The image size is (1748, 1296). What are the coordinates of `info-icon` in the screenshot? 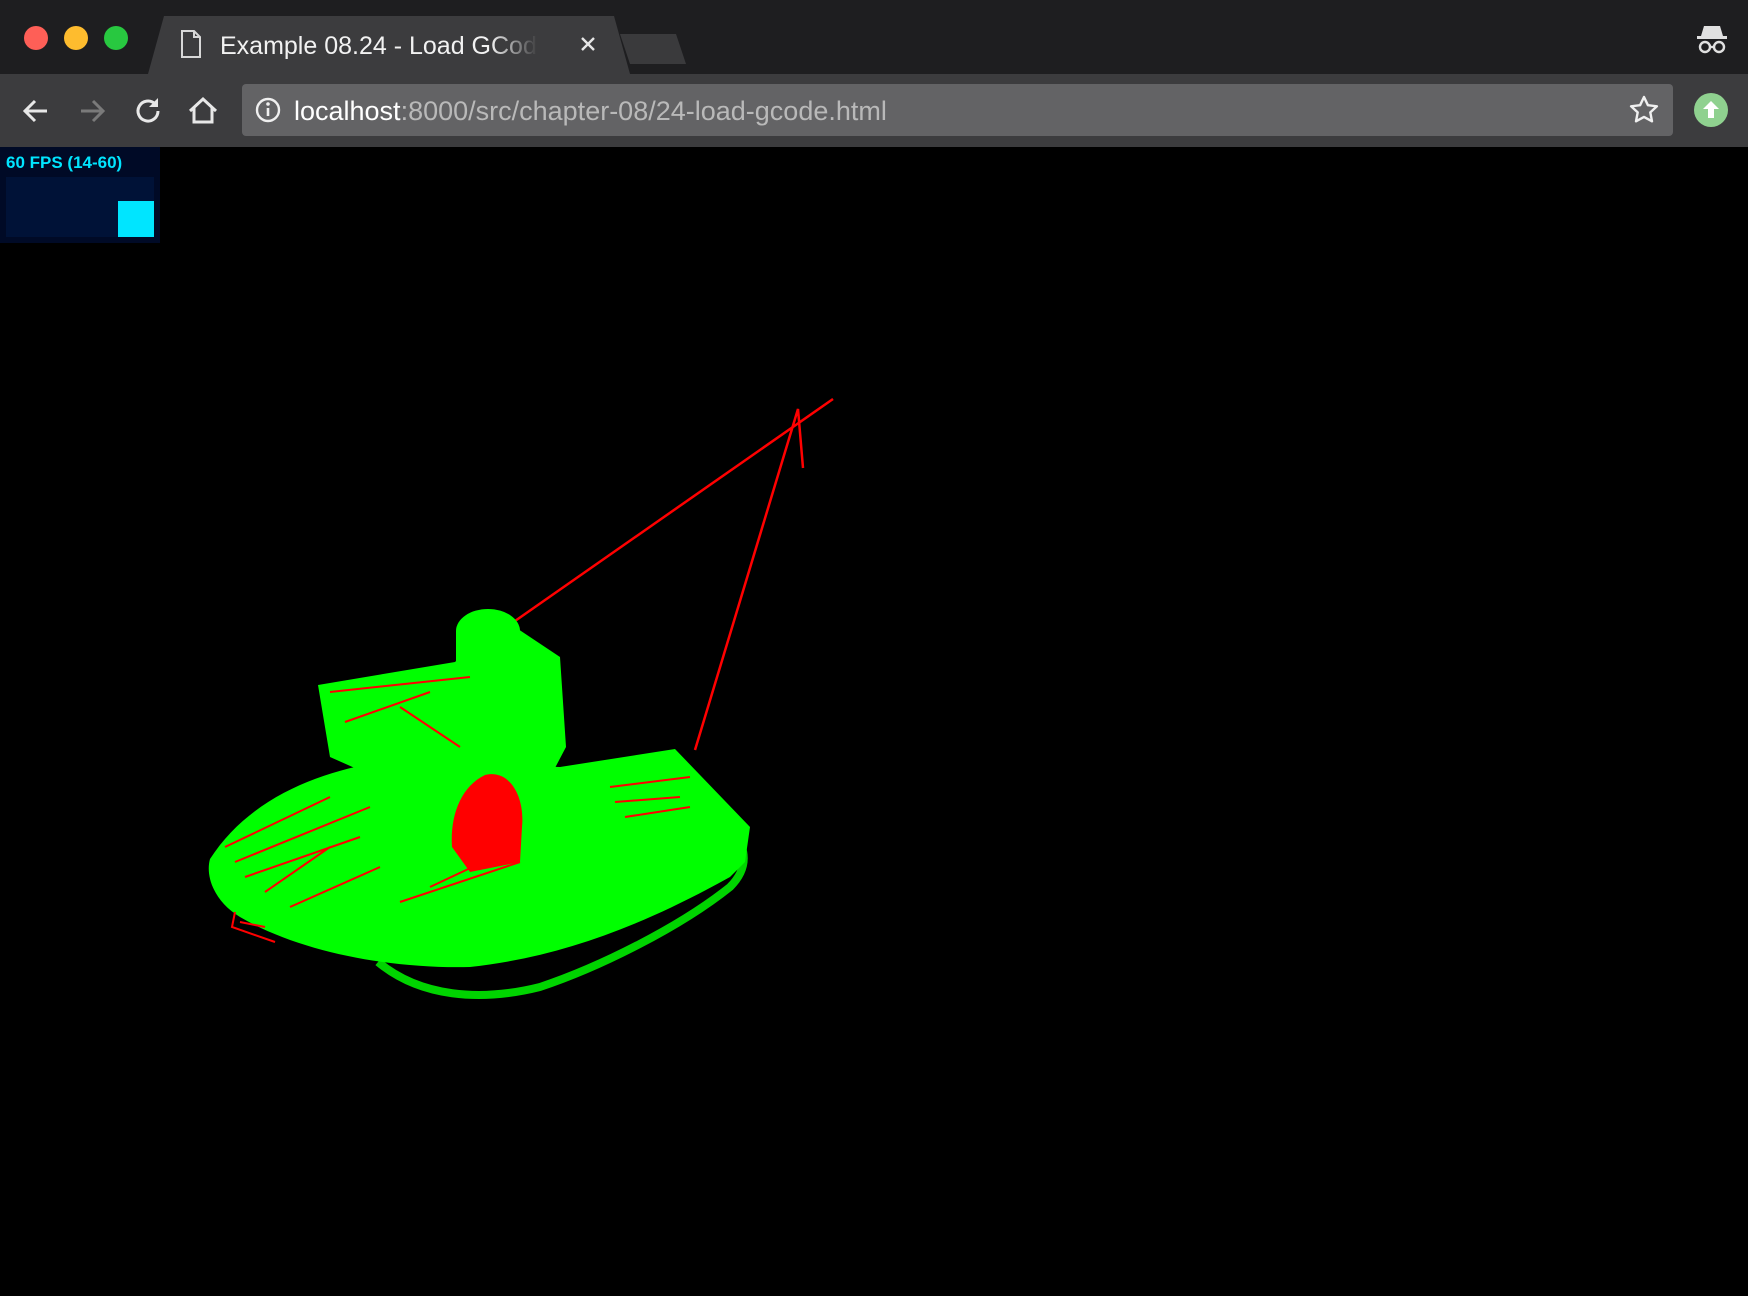 It's located at (268, 110).